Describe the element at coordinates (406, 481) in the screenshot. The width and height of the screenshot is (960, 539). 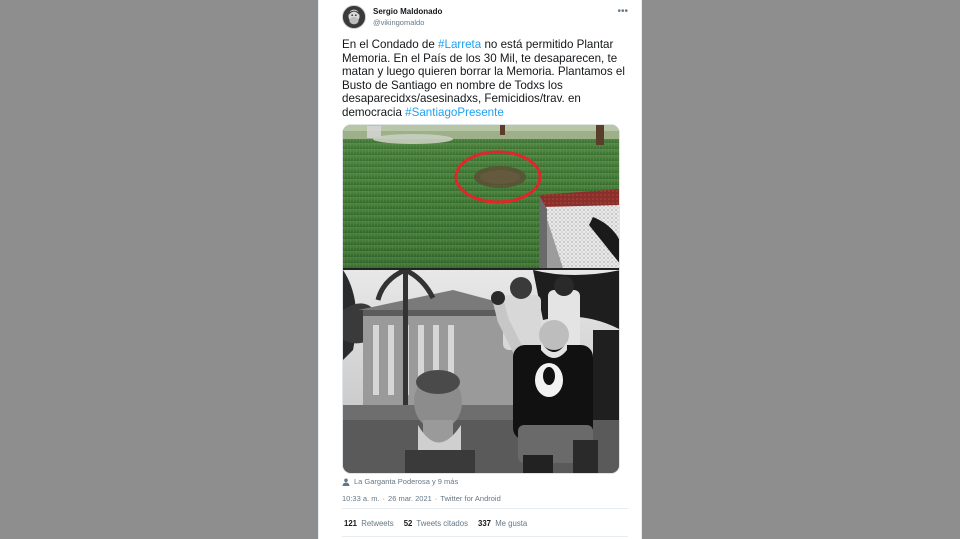
I see `tagged-text: La Garganta Poderosa y 9 más` at that location.